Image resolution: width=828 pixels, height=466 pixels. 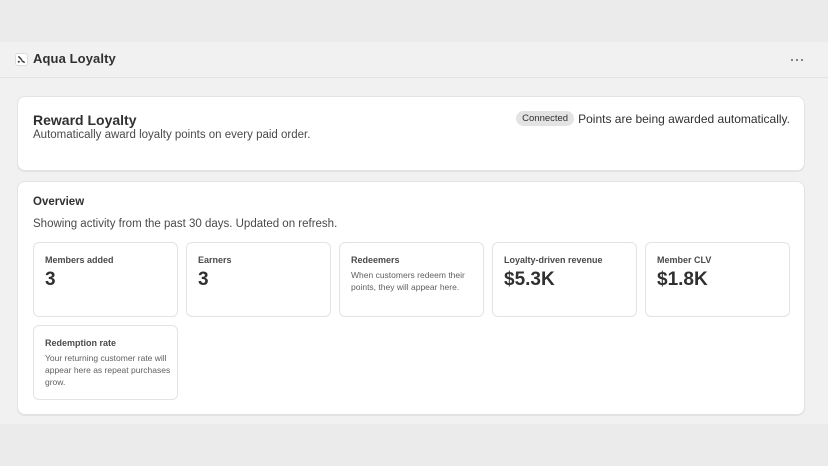 What do you see at coordinates (21, 59) in the screenshot?
I see `aqua-loyalty-logo-icon` at bounding box center [21, 59].